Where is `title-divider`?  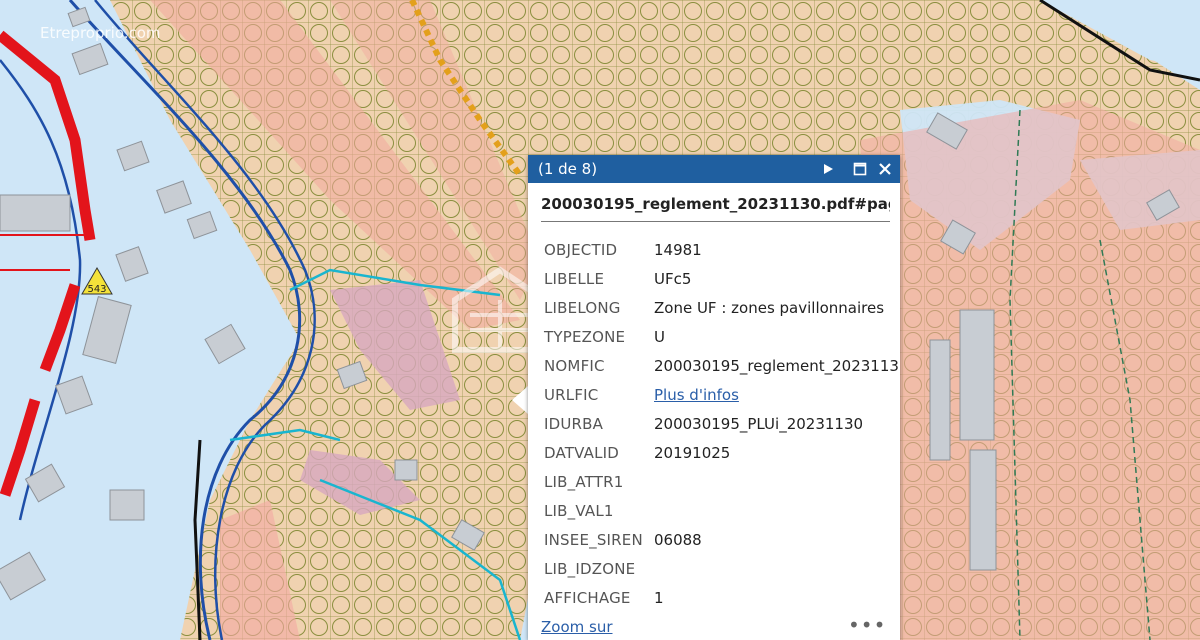
title-divider is located at coordinates (715, 221).